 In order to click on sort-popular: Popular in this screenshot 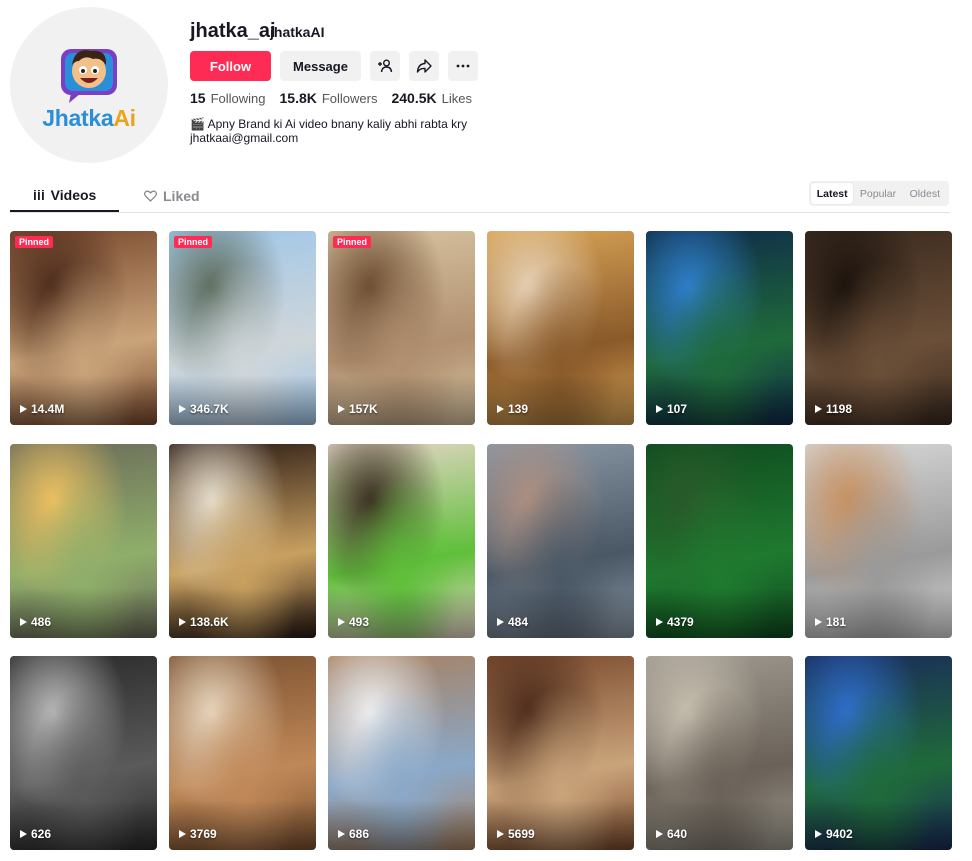, I will do `click(877, 193)`.